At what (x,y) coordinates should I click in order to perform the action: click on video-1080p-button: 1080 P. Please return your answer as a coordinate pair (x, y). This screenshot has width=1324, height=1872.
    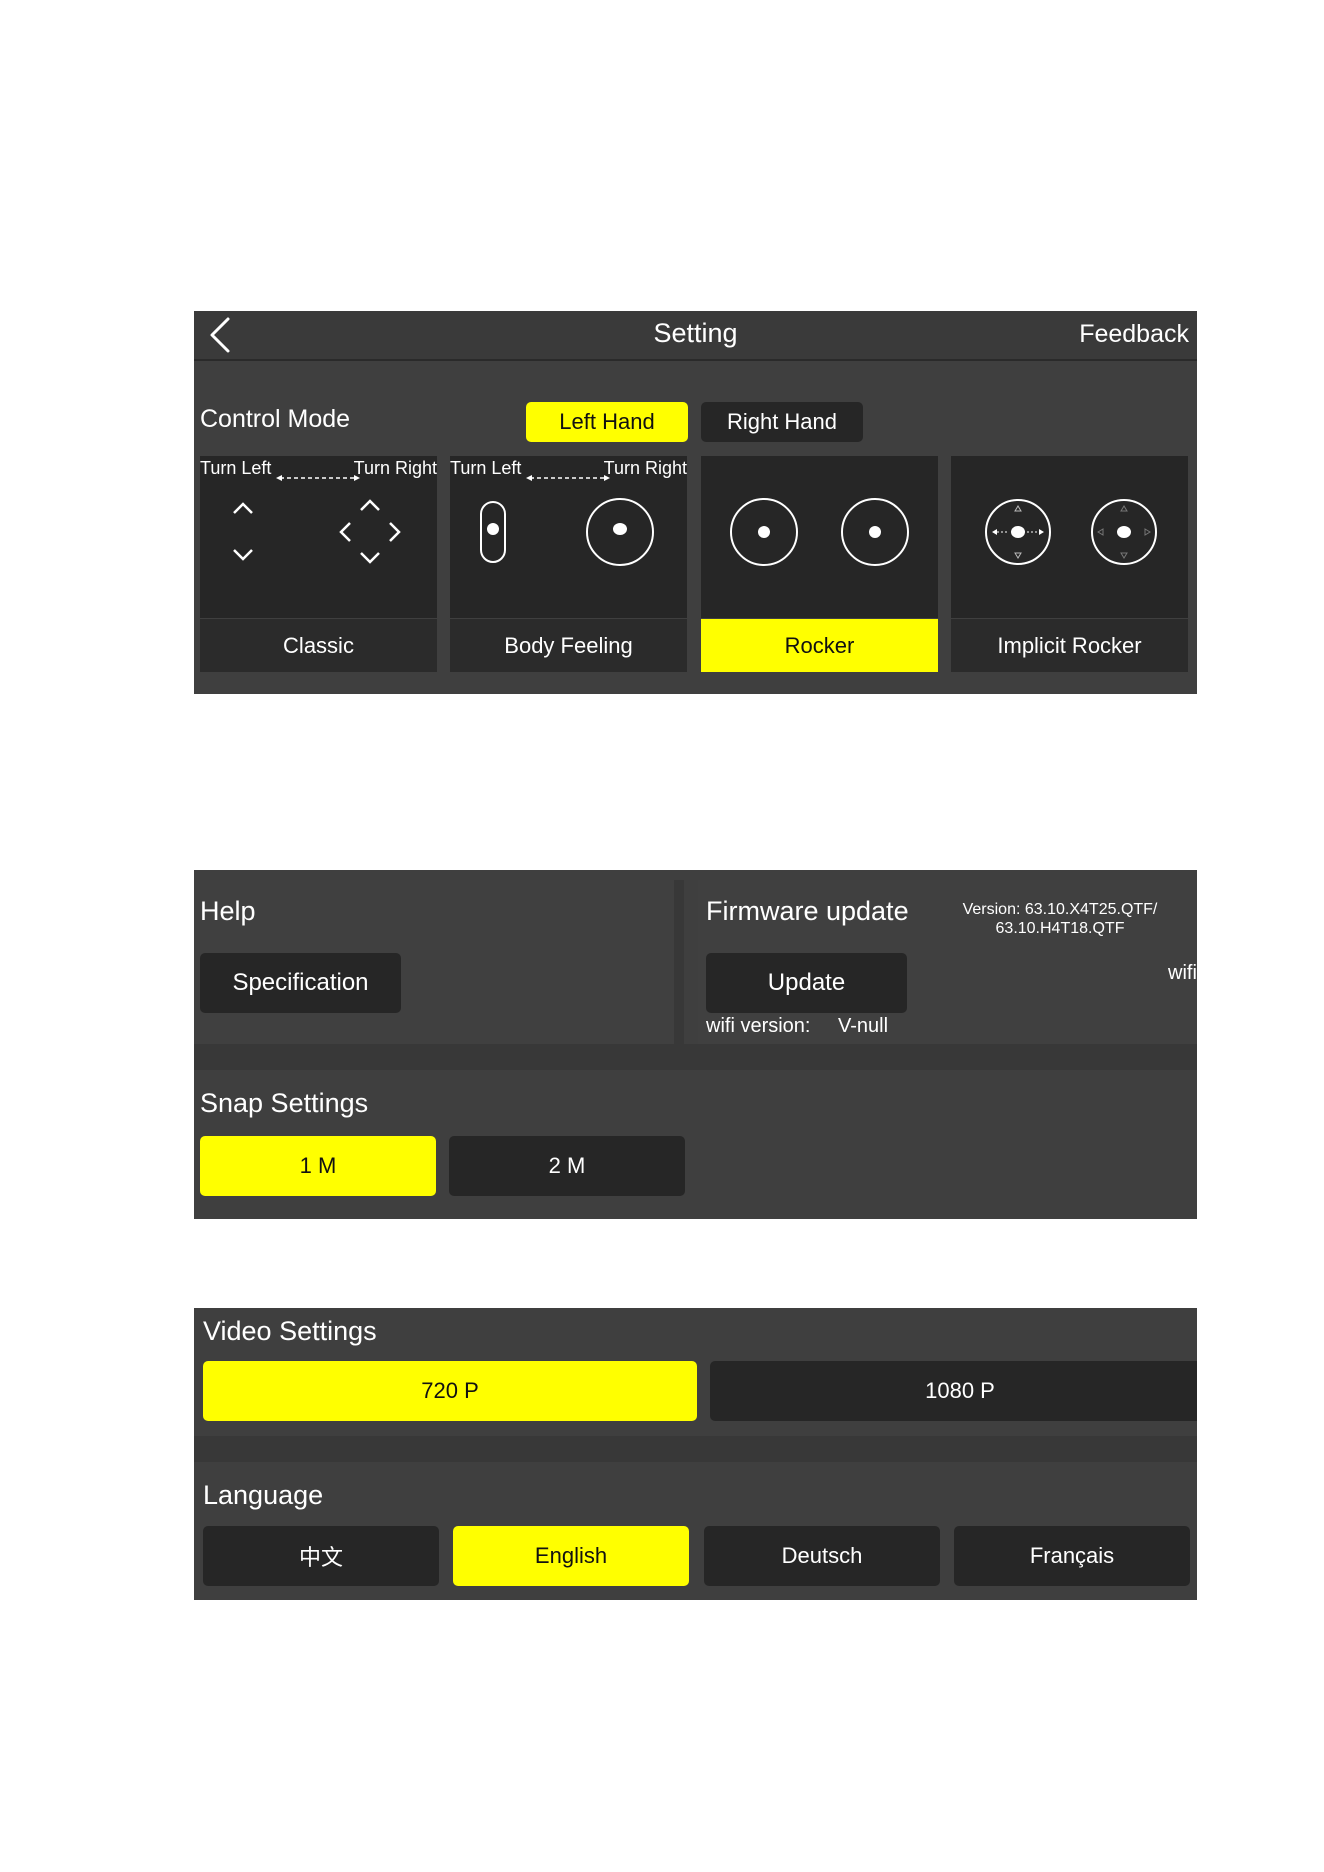
    Looking at the image, I should click on (953, 1391).